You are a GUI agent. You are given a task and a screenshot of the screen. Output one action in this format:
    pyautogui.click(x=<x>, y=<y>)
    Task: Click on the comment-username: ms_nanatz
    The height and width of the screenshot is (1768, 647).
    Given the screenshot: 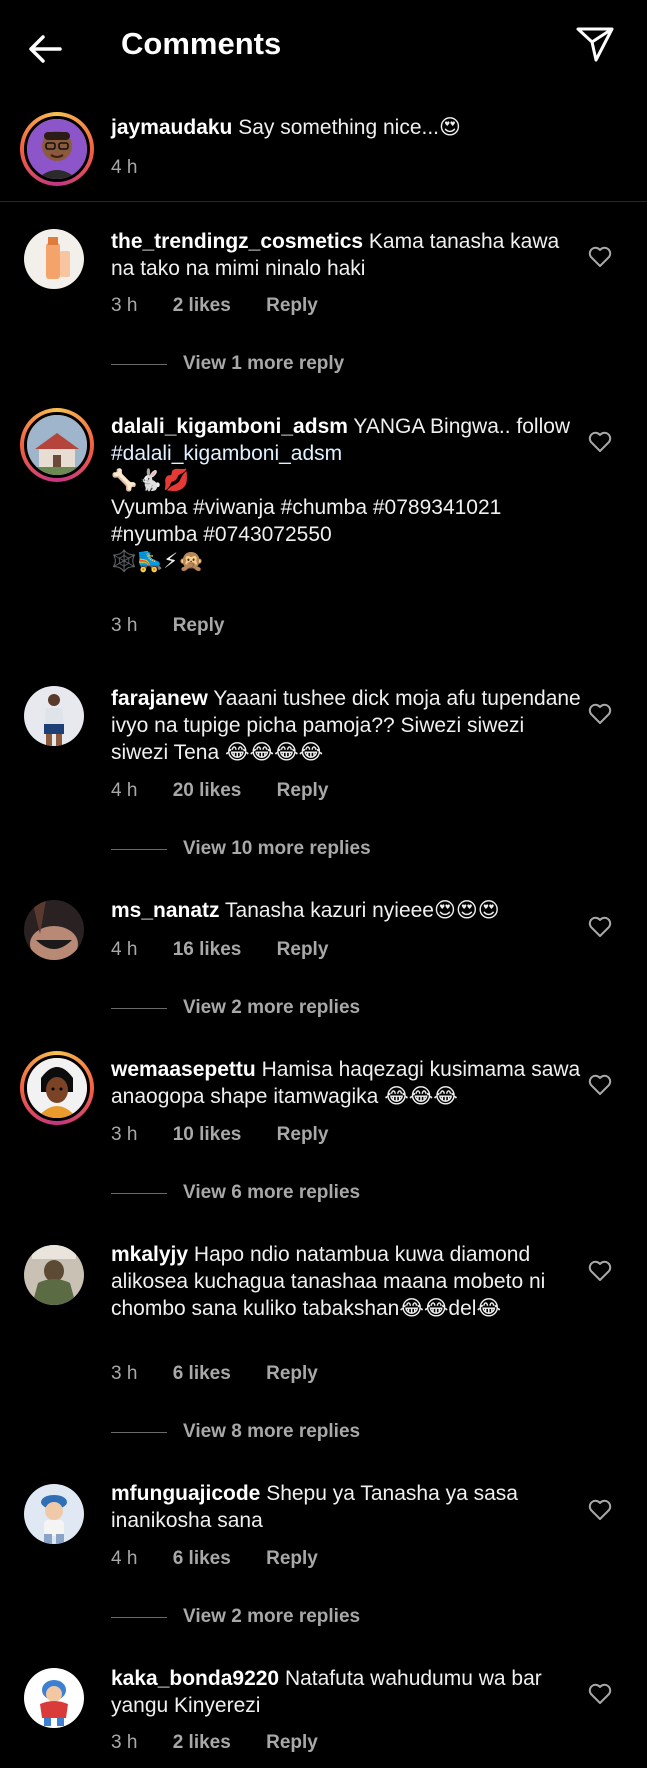 What is the action you would take?
    pyautogui.click(x=165, y=910)
    